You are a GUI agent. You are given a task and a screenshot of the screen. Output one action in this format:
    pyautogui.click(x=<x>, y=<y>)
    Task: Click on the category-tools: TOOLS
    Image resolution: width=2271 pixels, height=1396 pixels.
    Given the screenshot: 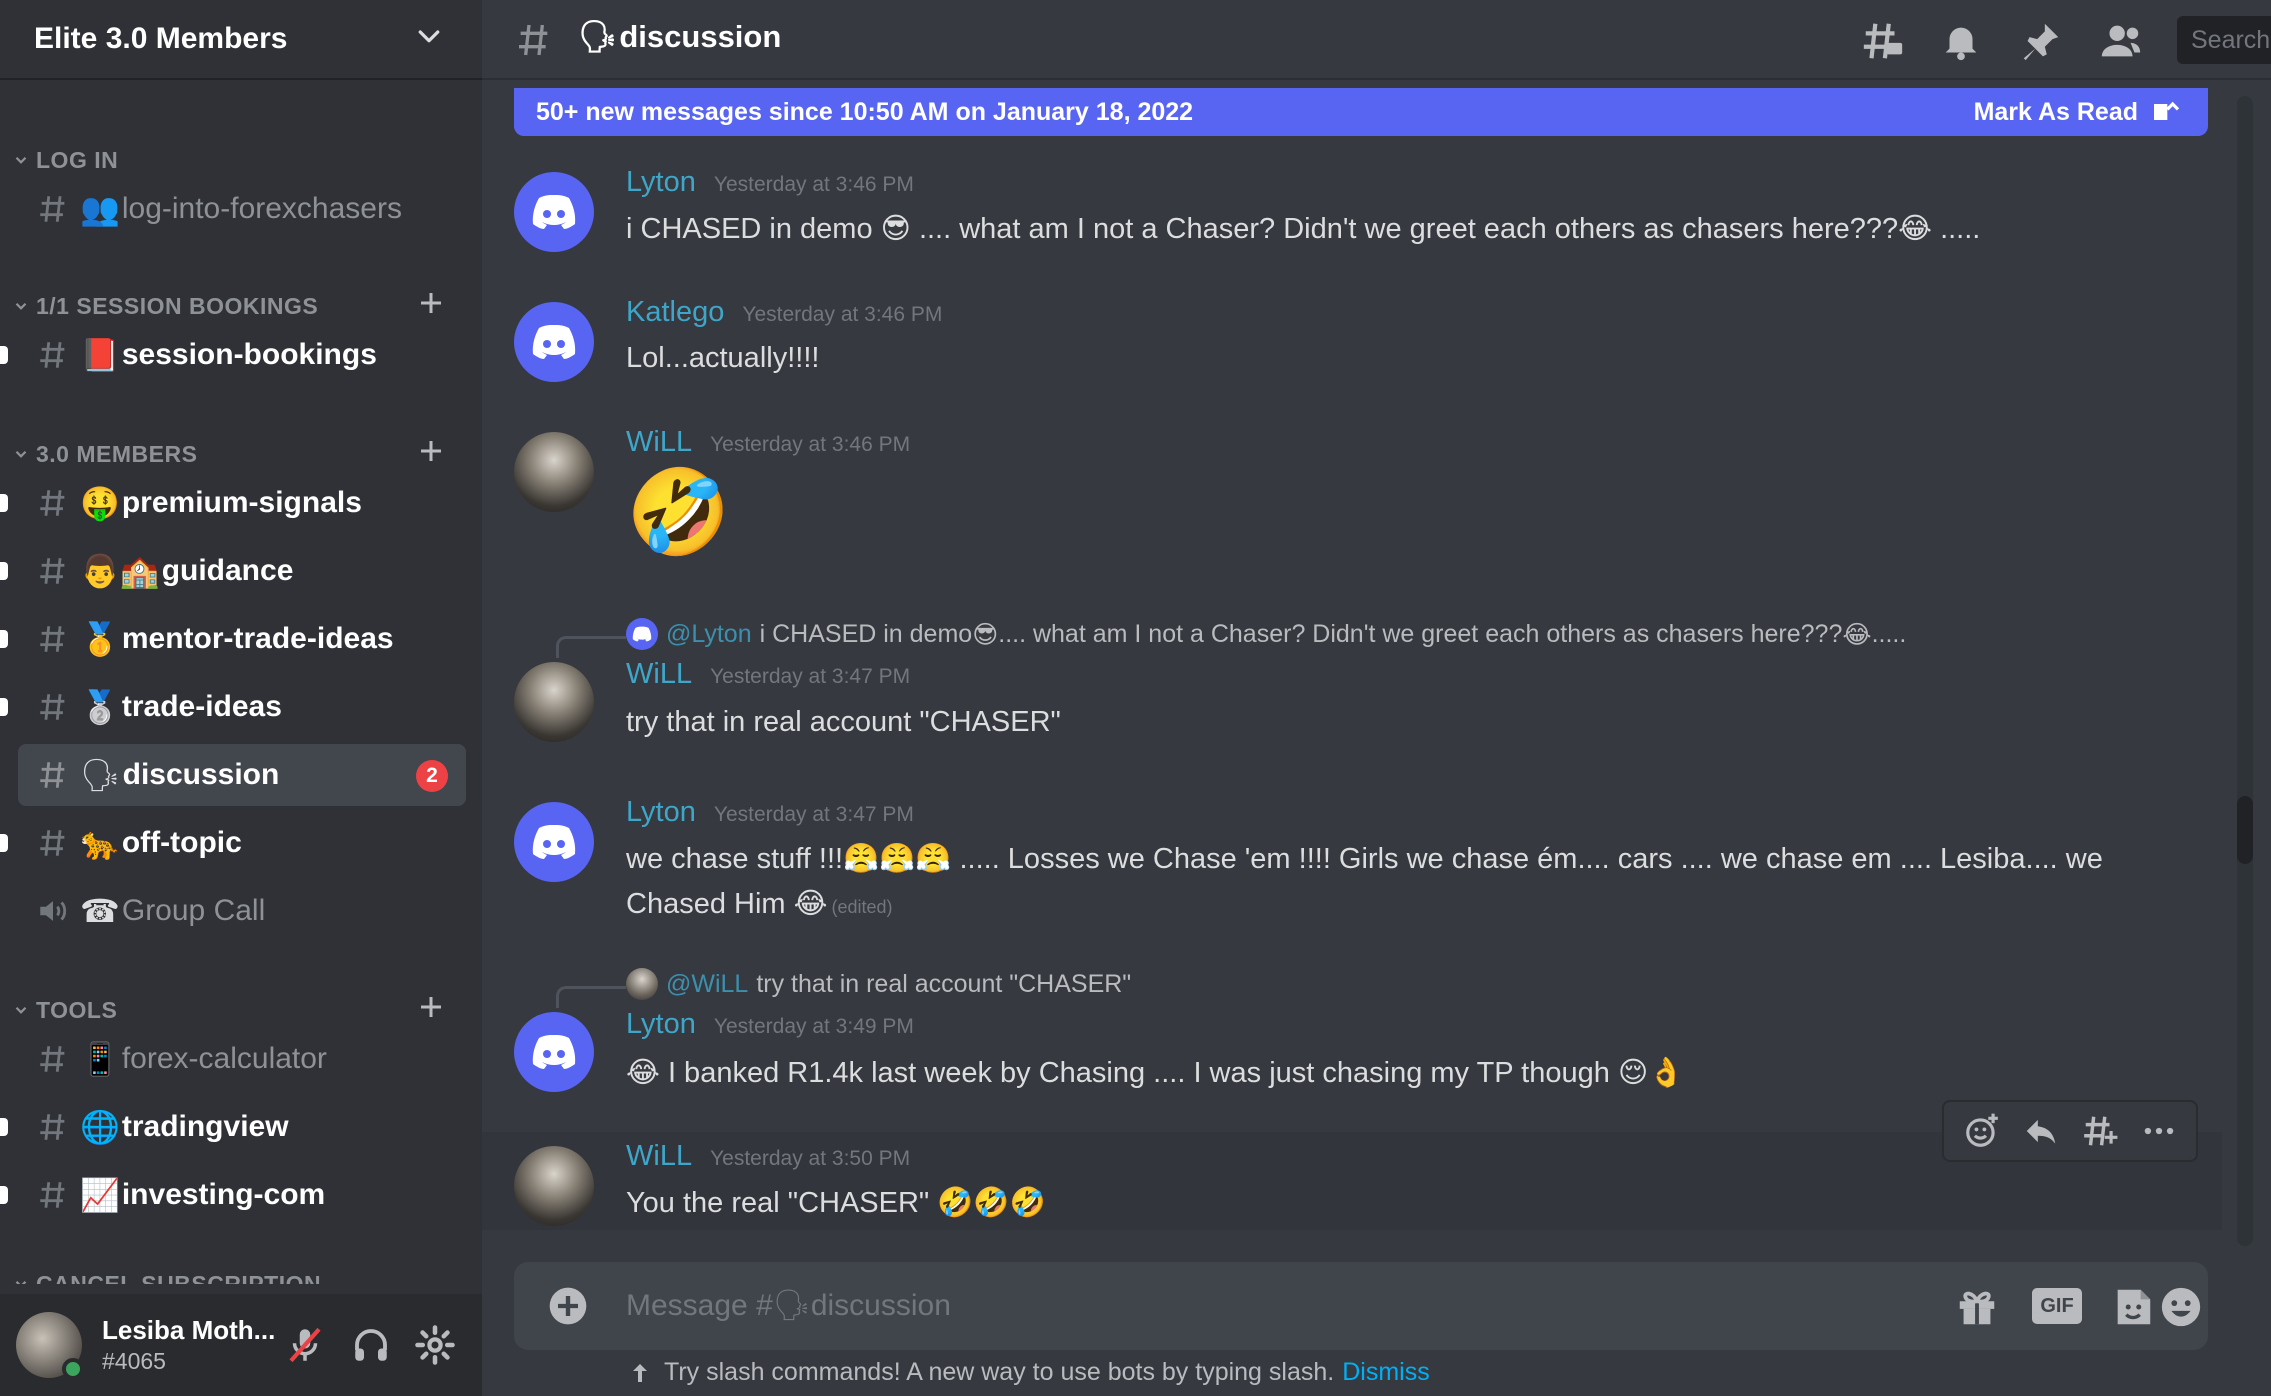 What is the action you would take?
    pyautogui.click(x=64, y=1010)
    